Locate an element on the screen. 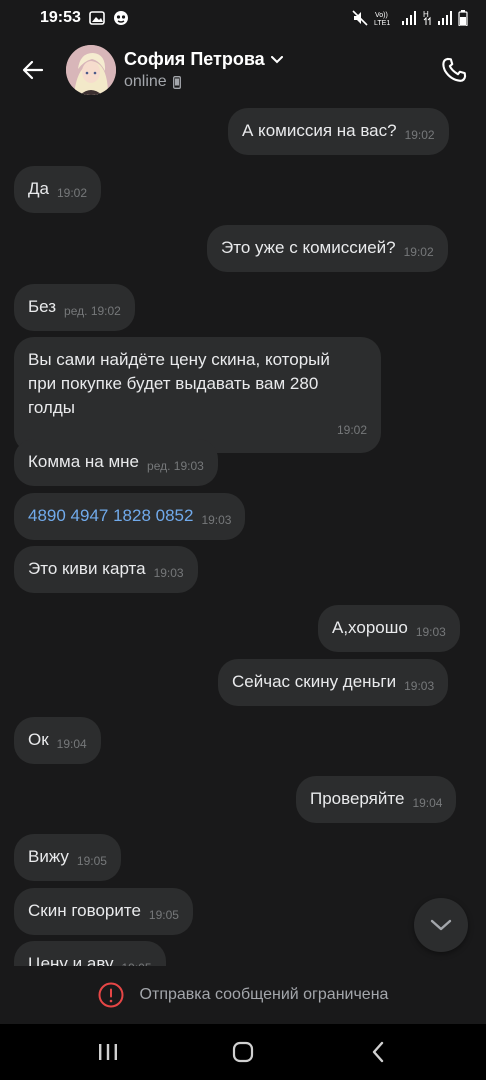 Image resolution: width=486 pixels, height=1080 pixels. gallery-notification-icon is located at coordinates (97, 18).